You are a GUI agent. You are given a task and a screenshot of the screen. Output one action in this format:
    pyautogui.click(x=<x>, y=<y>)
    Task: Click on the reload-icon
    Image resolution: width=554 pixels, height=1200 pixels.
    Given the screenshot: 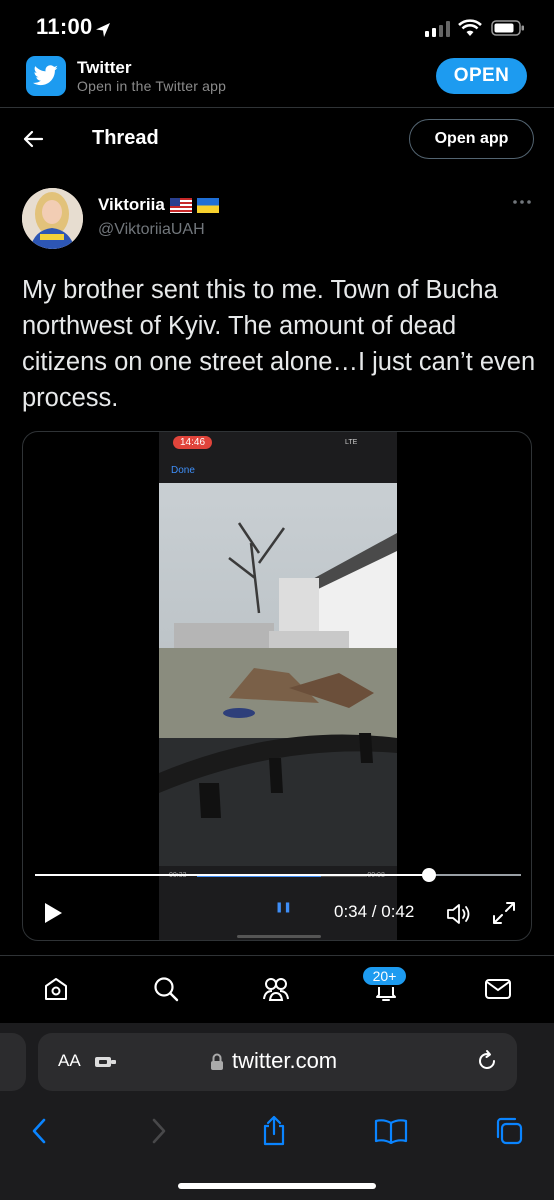 What is the action you would take?
    pyautogui.click(x=487, y=1061)
    